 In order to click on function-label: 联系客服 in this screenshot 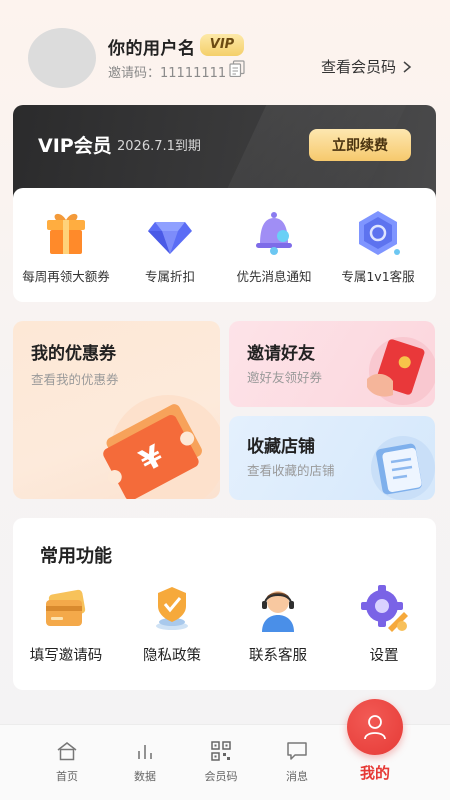, I will do `click(278, 656)`.